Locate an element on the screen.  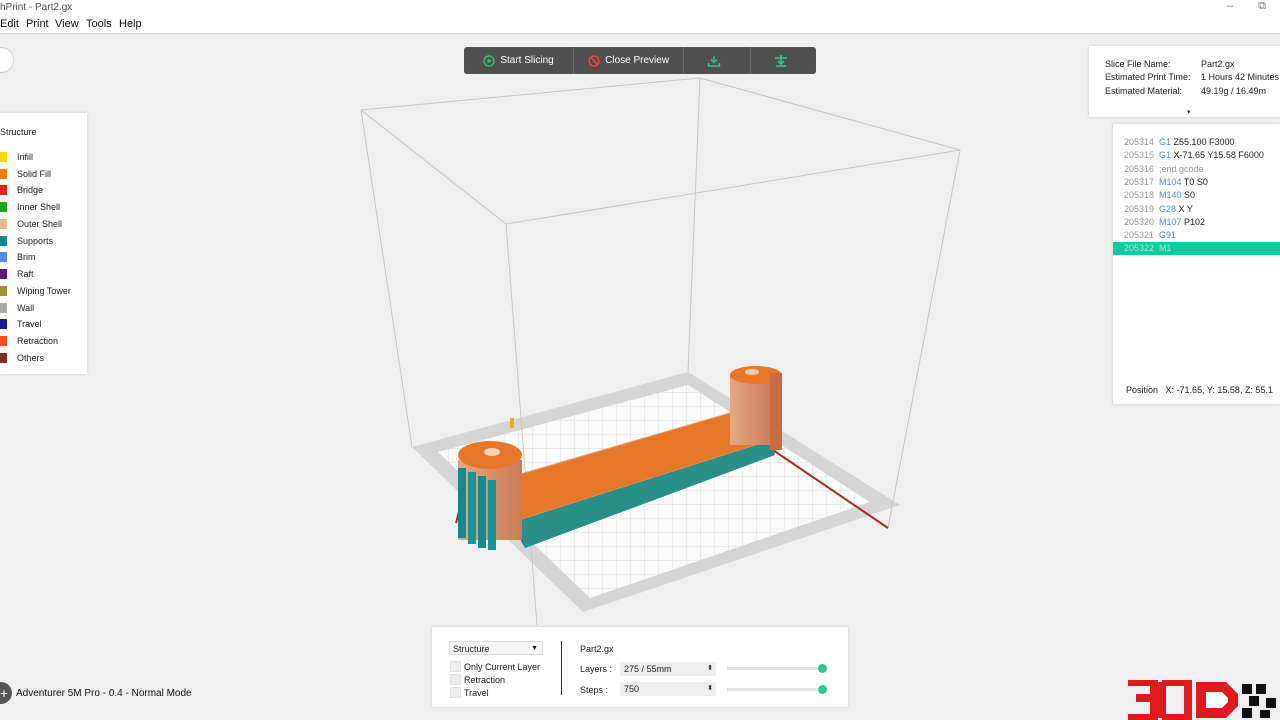
3d-logo is located at coordinates (1202, 700).